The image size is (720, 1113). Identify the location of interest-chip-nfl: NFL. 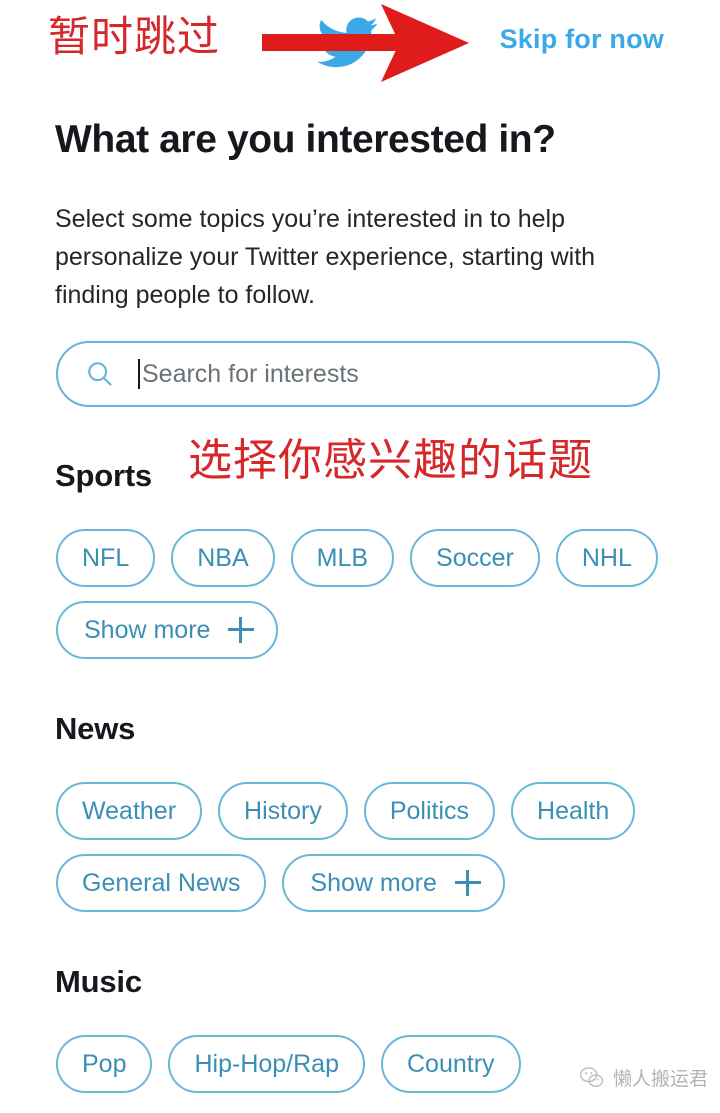
(106, 558).